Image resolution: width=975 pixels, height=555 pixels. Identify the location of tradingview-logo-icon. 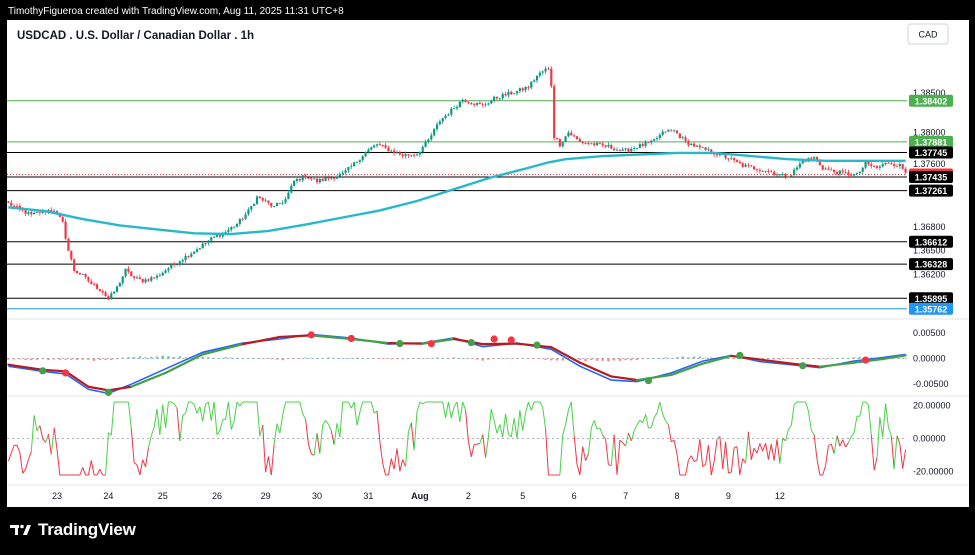
(20, 529).